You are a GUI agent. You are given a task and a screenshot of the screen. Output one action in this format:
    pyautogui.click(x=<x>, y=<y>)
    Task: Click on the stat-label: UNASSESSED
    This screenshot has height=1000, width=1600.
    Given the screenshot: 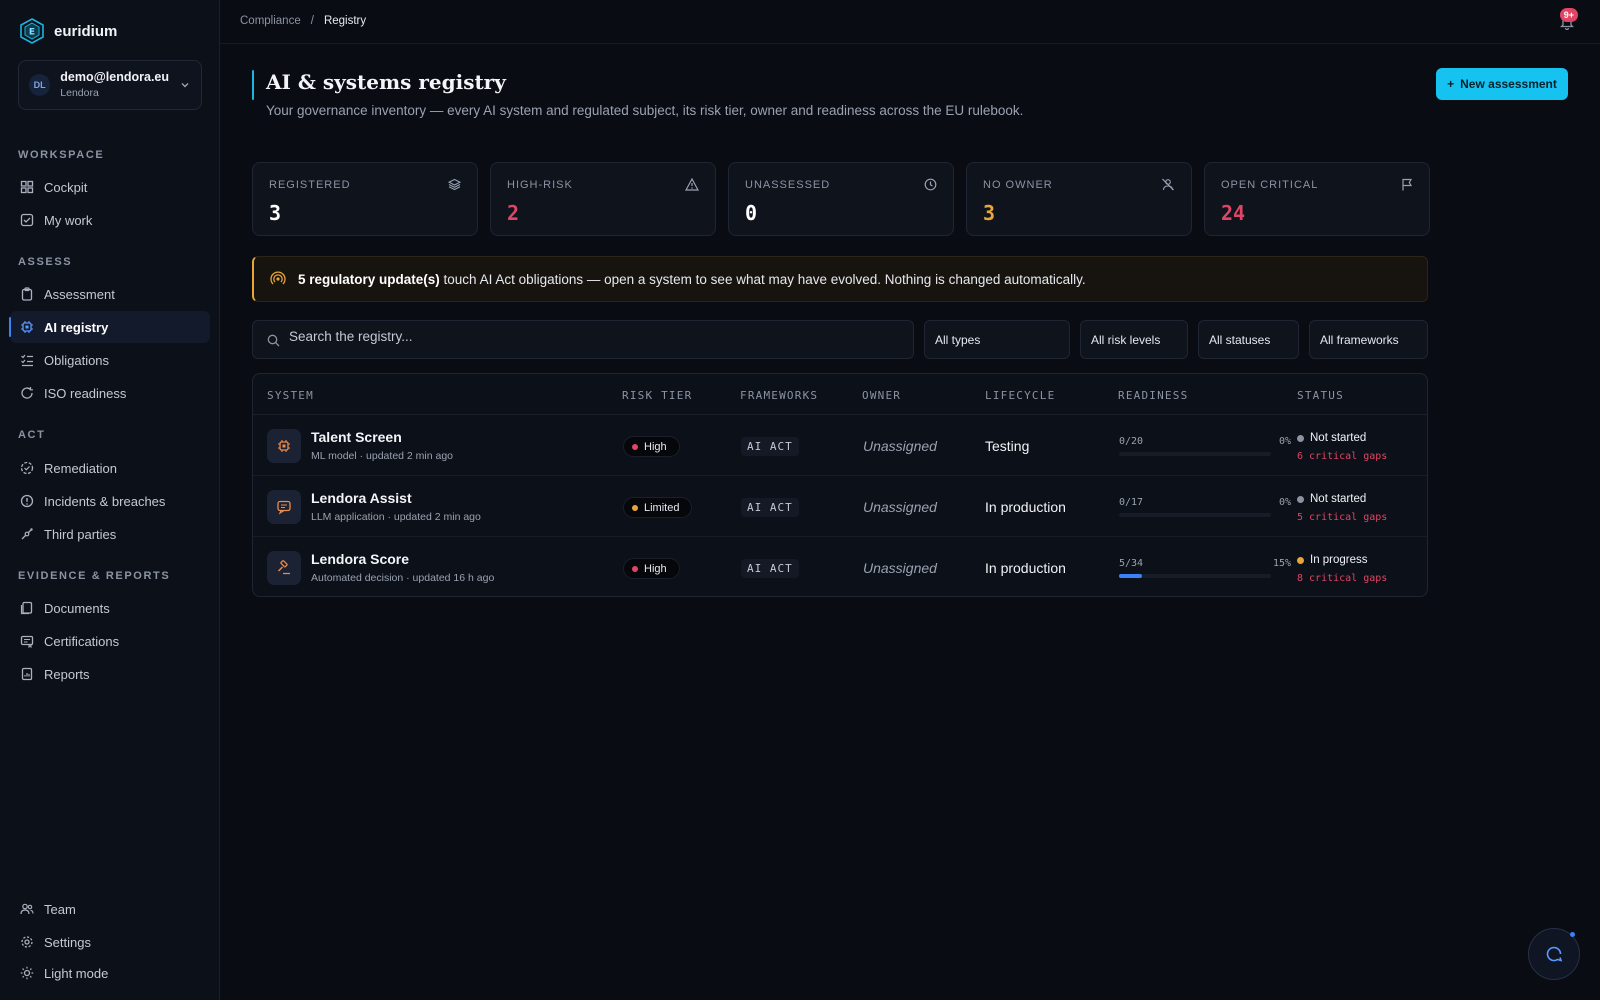 What is the action you would take?
    pyautogui.click(x=788, y=185)
    